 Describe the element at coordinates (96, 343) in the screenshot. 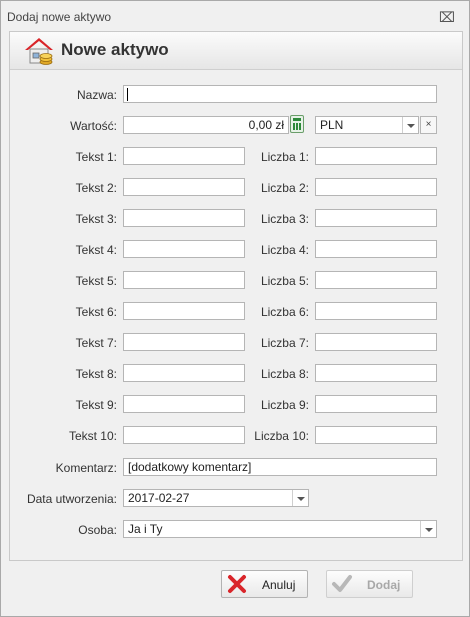

I see `text-label: Tekst 7:` at that location.